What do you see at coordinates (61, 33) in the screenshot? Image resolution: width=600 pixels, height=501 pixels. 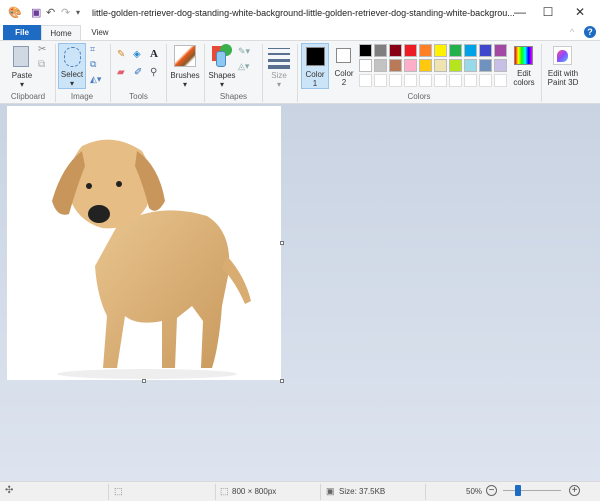 I see `tab-home: Home` at bounding box center [61, 33].